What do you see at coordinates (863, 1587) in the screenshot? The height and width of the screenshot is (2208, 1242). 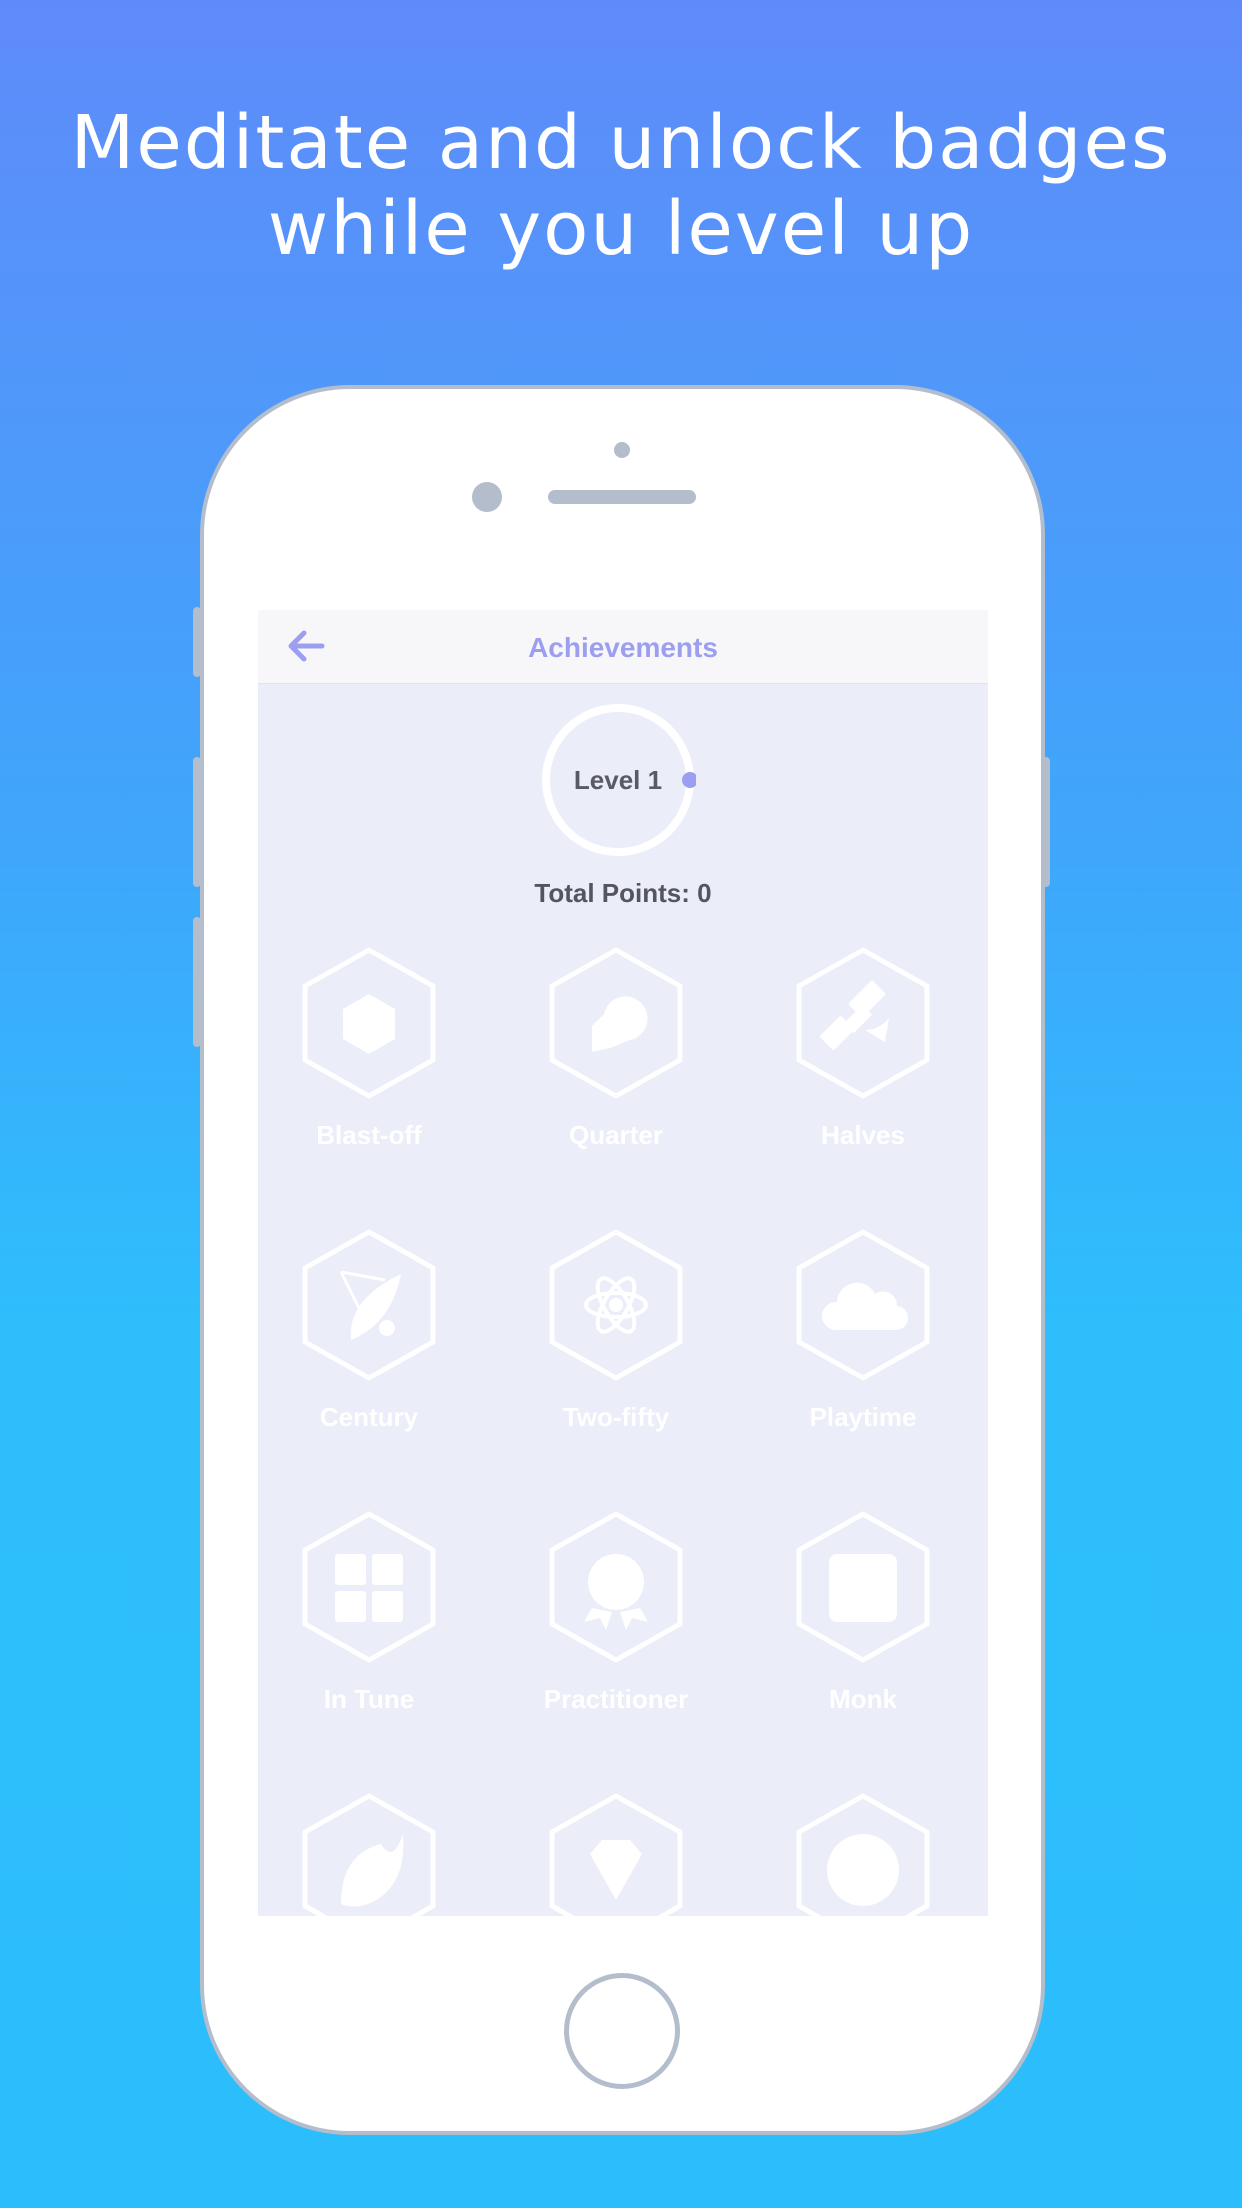 I see `square-icon` at bounding box center [863, 1587].